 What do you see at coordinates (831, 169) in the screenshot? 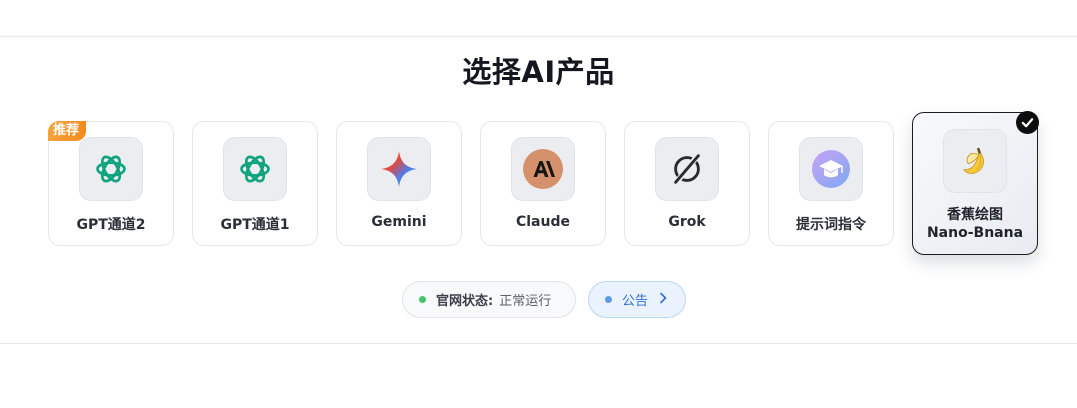
I see `graduation-cap-icon` at bounding box center [831, 169].